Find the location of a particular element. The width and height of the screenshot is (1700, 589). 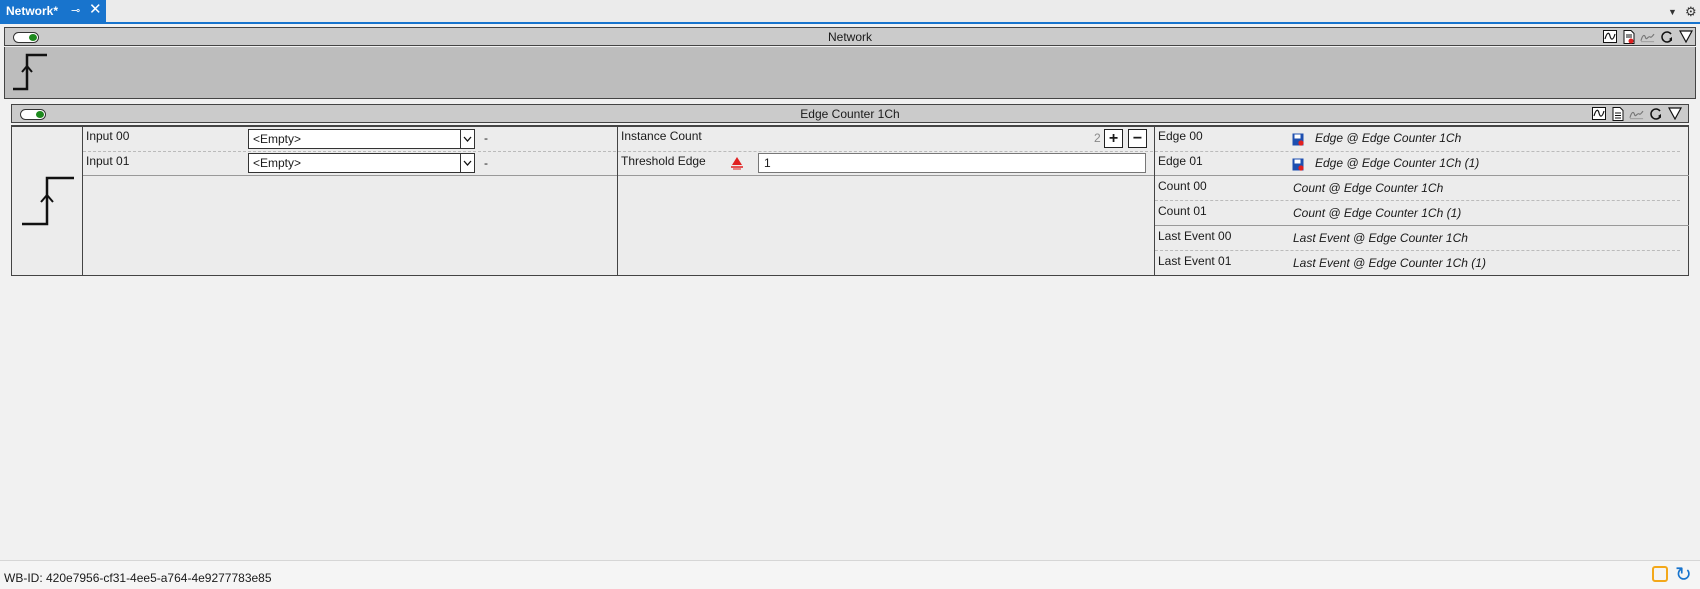

block-header: Edge Counter 1Ch is located at coordinates (850, 113).